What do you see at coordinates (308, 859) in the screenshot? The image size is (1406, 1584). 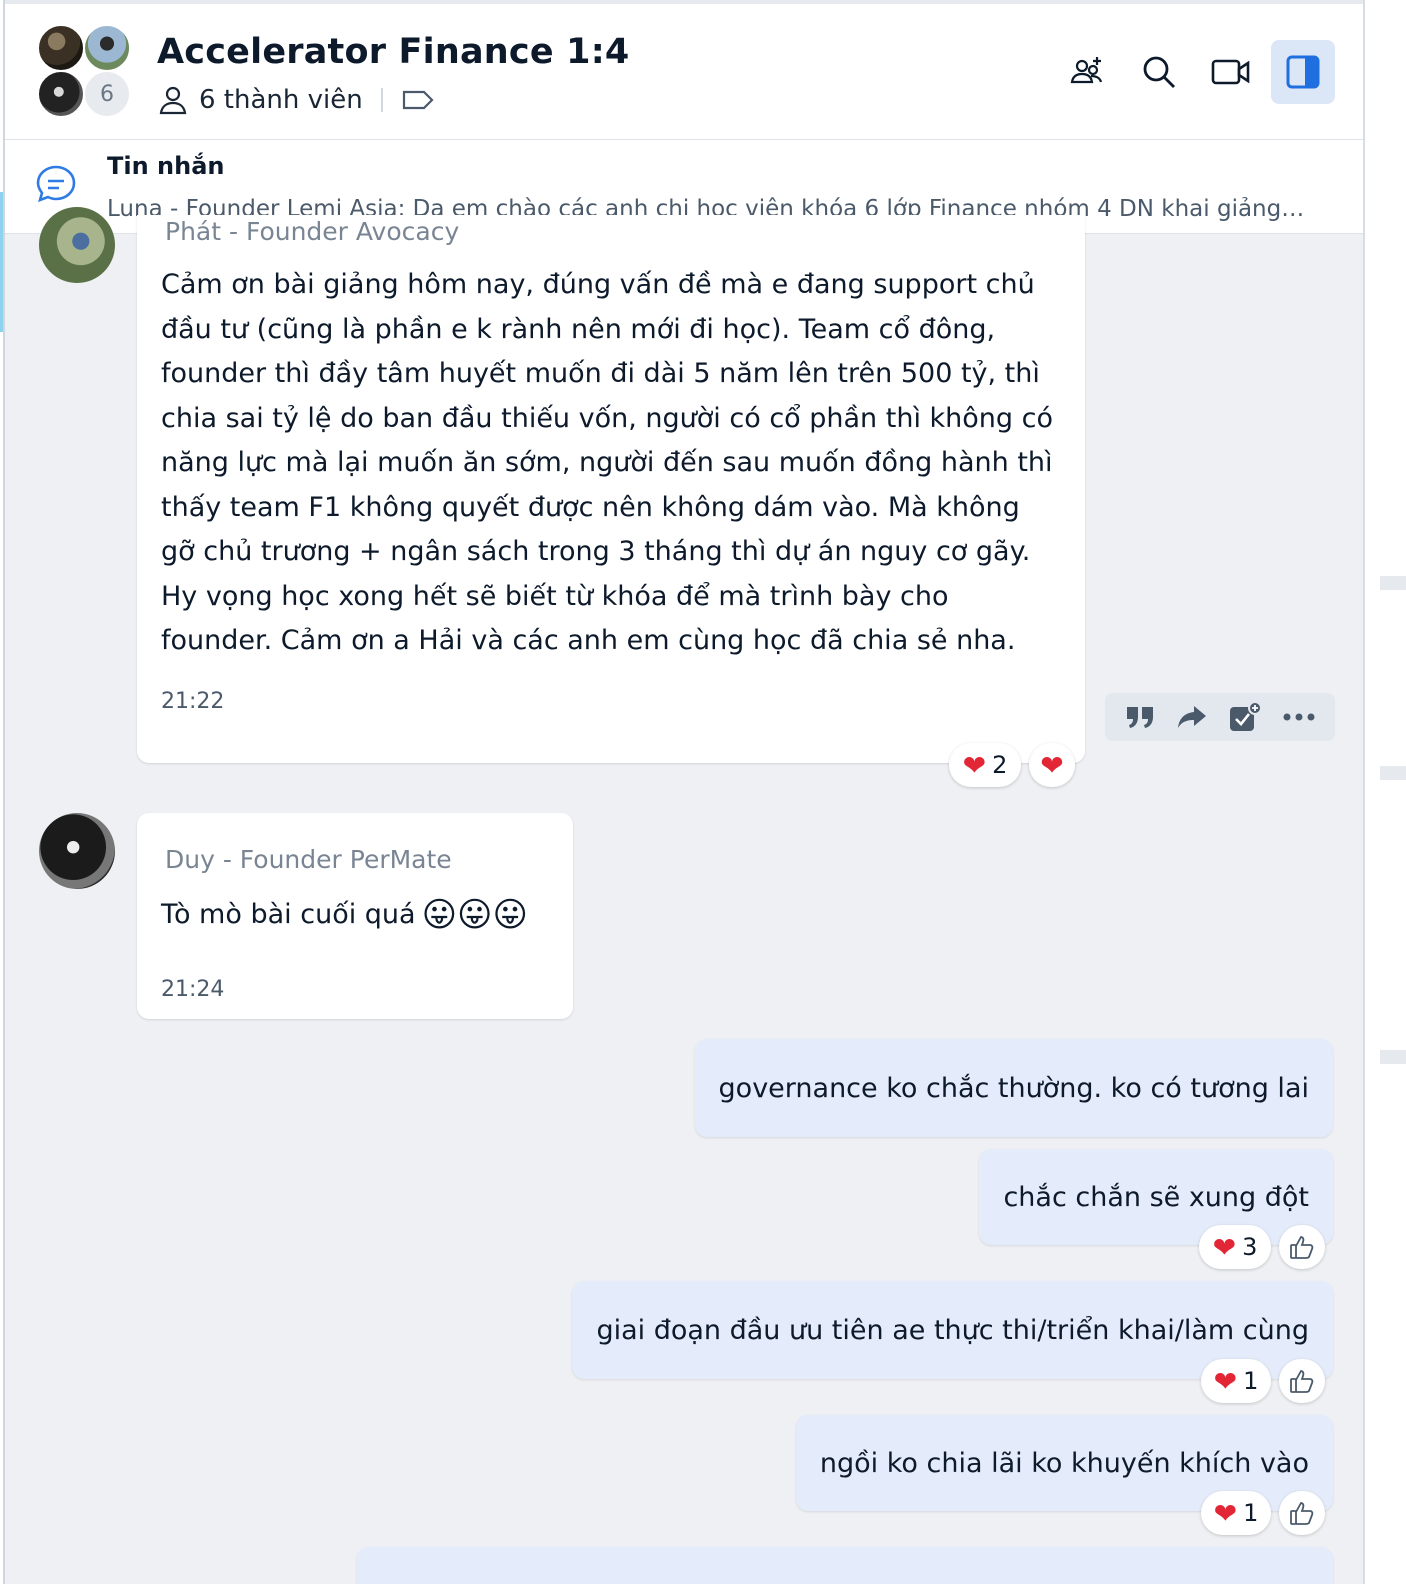 I see `sender-name: Duy - Founder PerMate` at bounding box center [308, 859].